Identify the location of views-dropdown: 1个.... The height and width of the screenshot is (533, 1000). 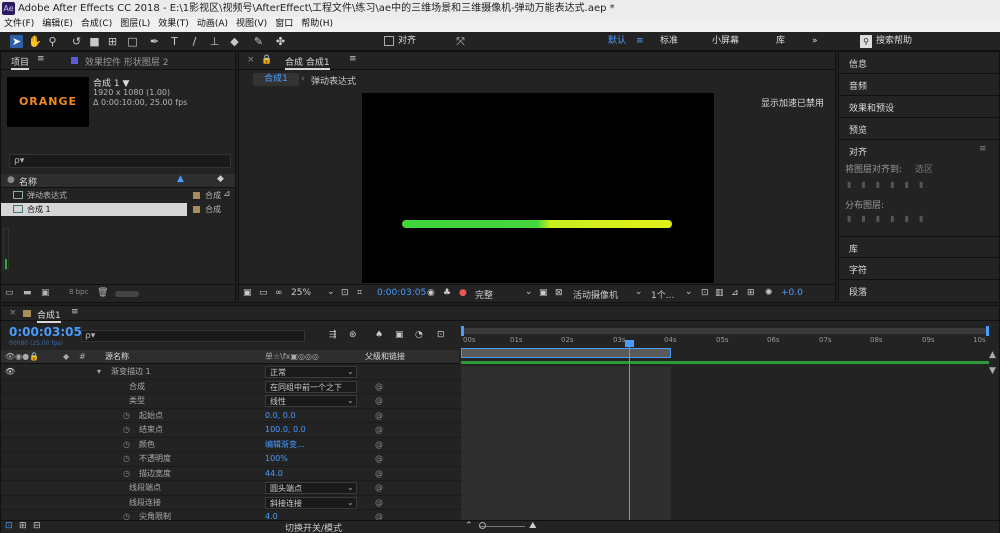
(662, 294).